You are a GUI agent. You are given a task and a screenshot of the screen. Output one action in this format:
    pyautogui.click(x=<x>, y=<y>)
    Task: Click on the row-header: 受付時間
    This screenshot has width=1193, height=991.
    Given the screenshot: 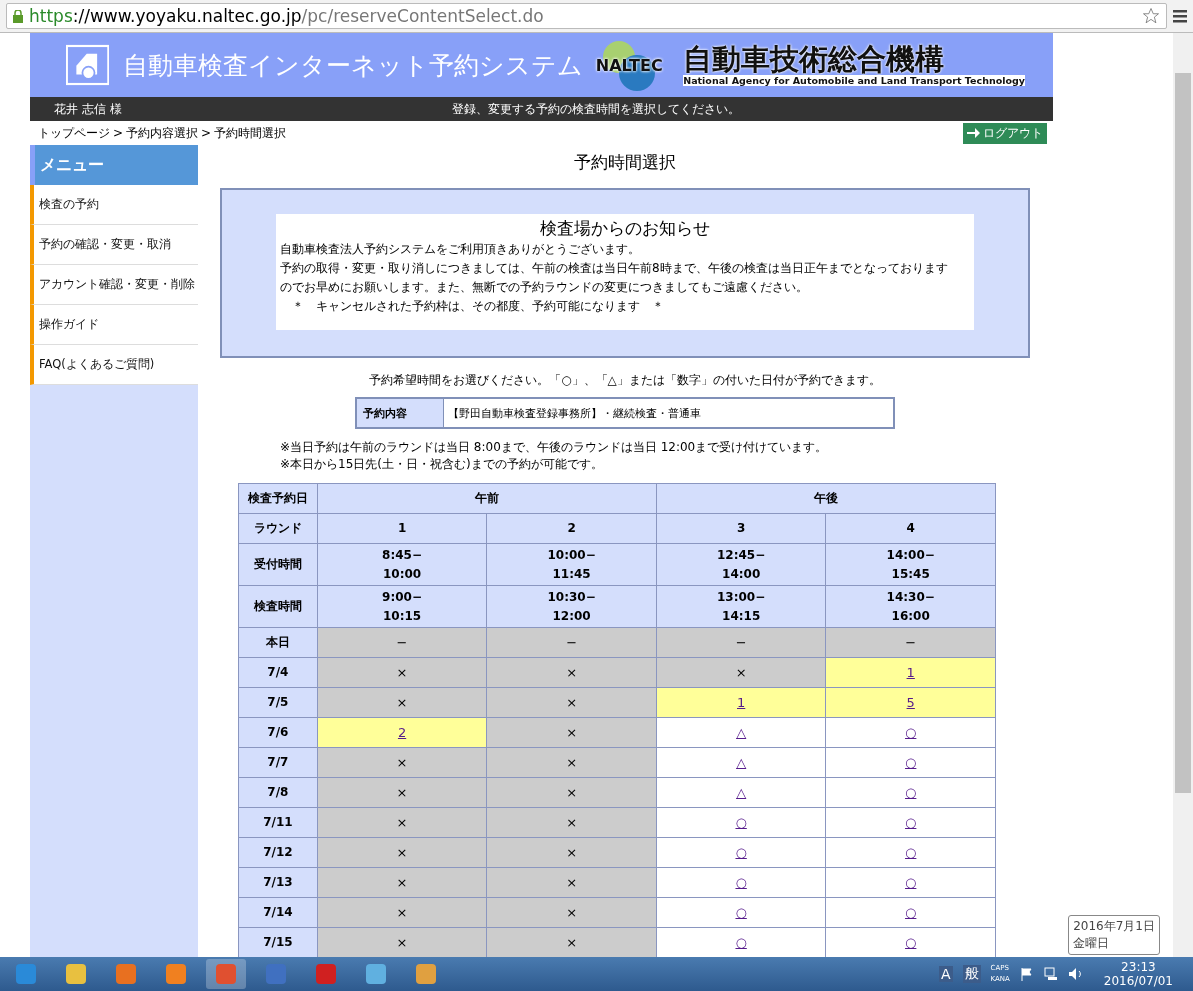 What is the action you would take?
    pyautogui.click(x=278, y=564)
    